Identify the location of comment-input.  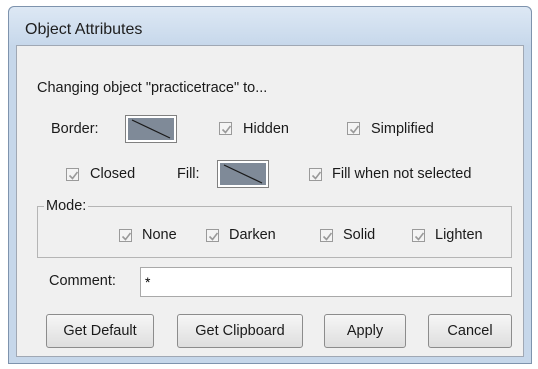
(326, 282).